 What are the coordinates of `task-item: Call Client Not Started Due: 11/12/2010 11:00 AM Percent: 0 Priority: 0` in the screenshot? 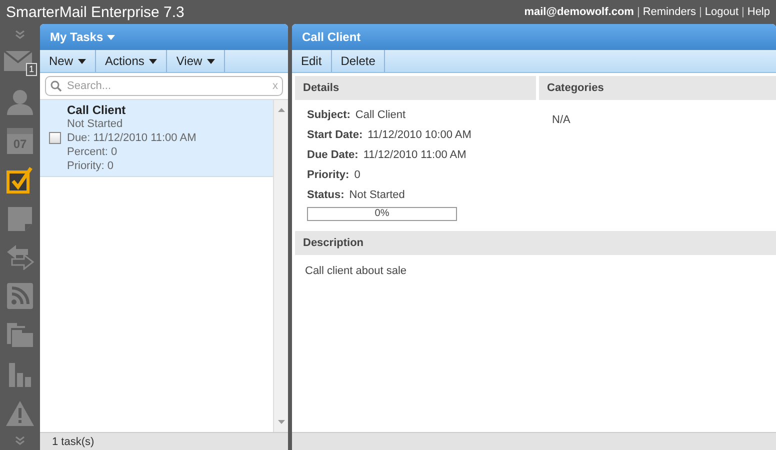 It's located at (156, 138).